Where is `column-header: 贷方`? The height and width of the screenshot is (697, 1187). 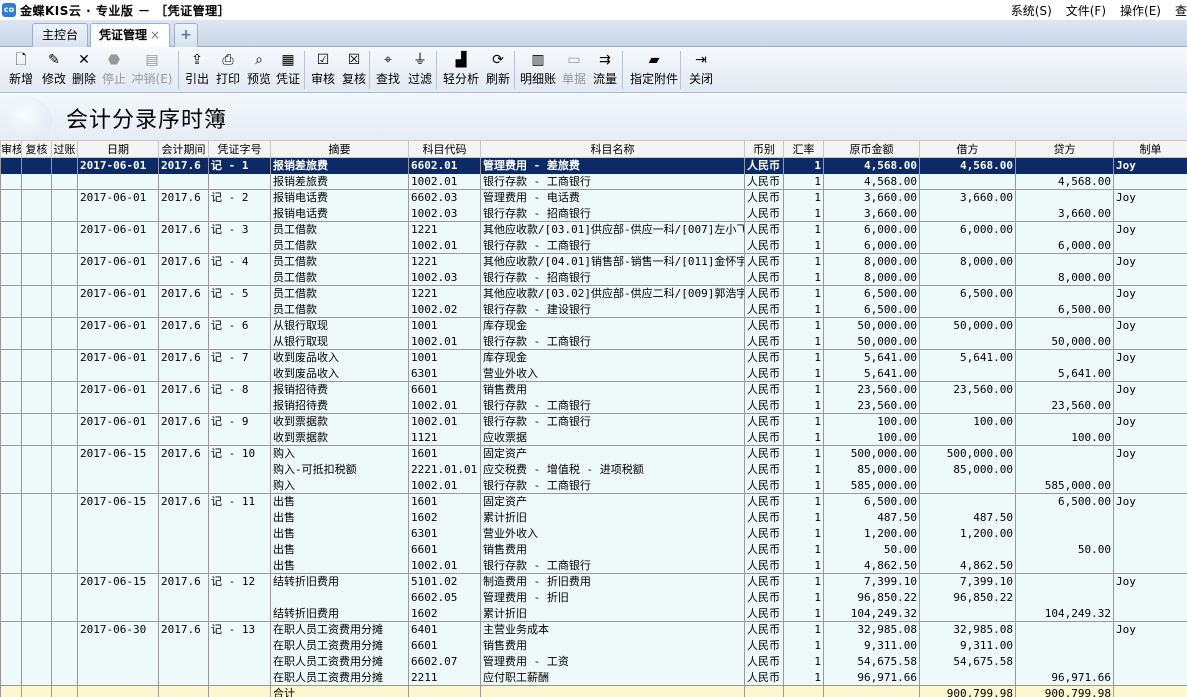
column-header: 贷方 is located at coordinates (1064, 149).